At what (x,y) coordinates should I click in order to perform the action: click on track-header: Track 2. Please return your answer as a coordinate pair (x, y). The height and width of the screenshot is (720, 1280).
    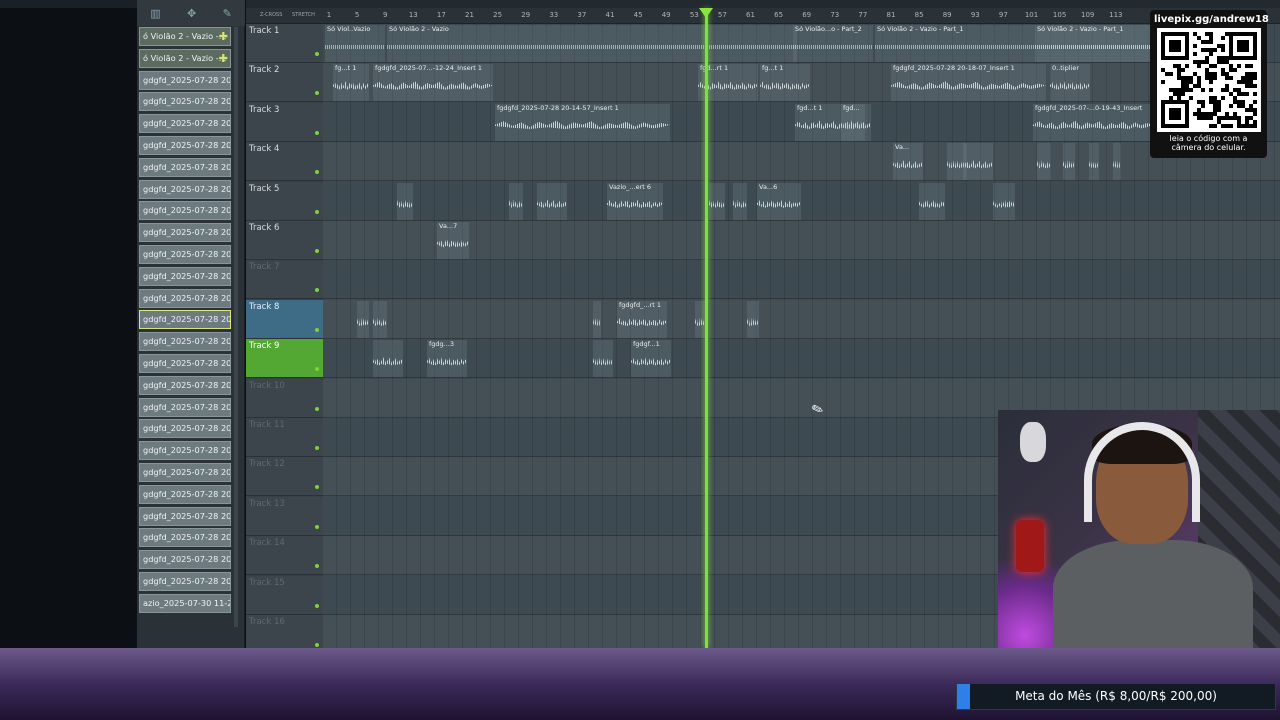
    Looking at the image, I should click on (284, 83).